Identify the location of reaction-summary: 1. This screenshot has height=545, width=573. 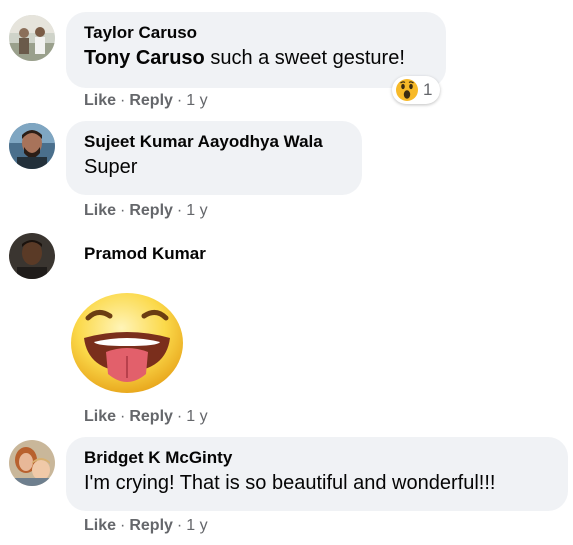
(416, 90).